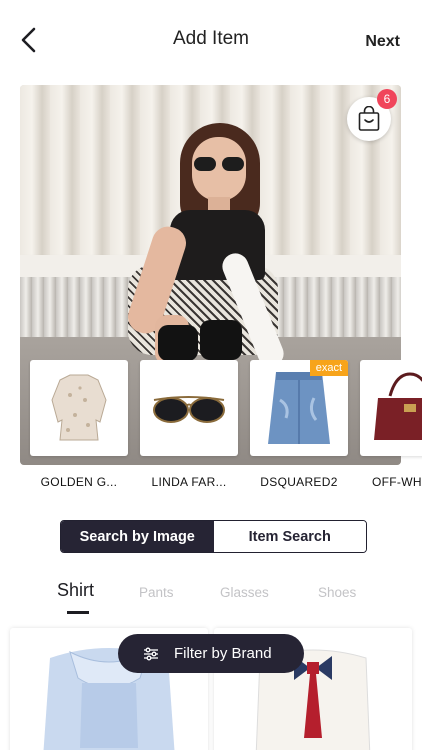  I want to click on header: Add Item Next, so click(211, 40).